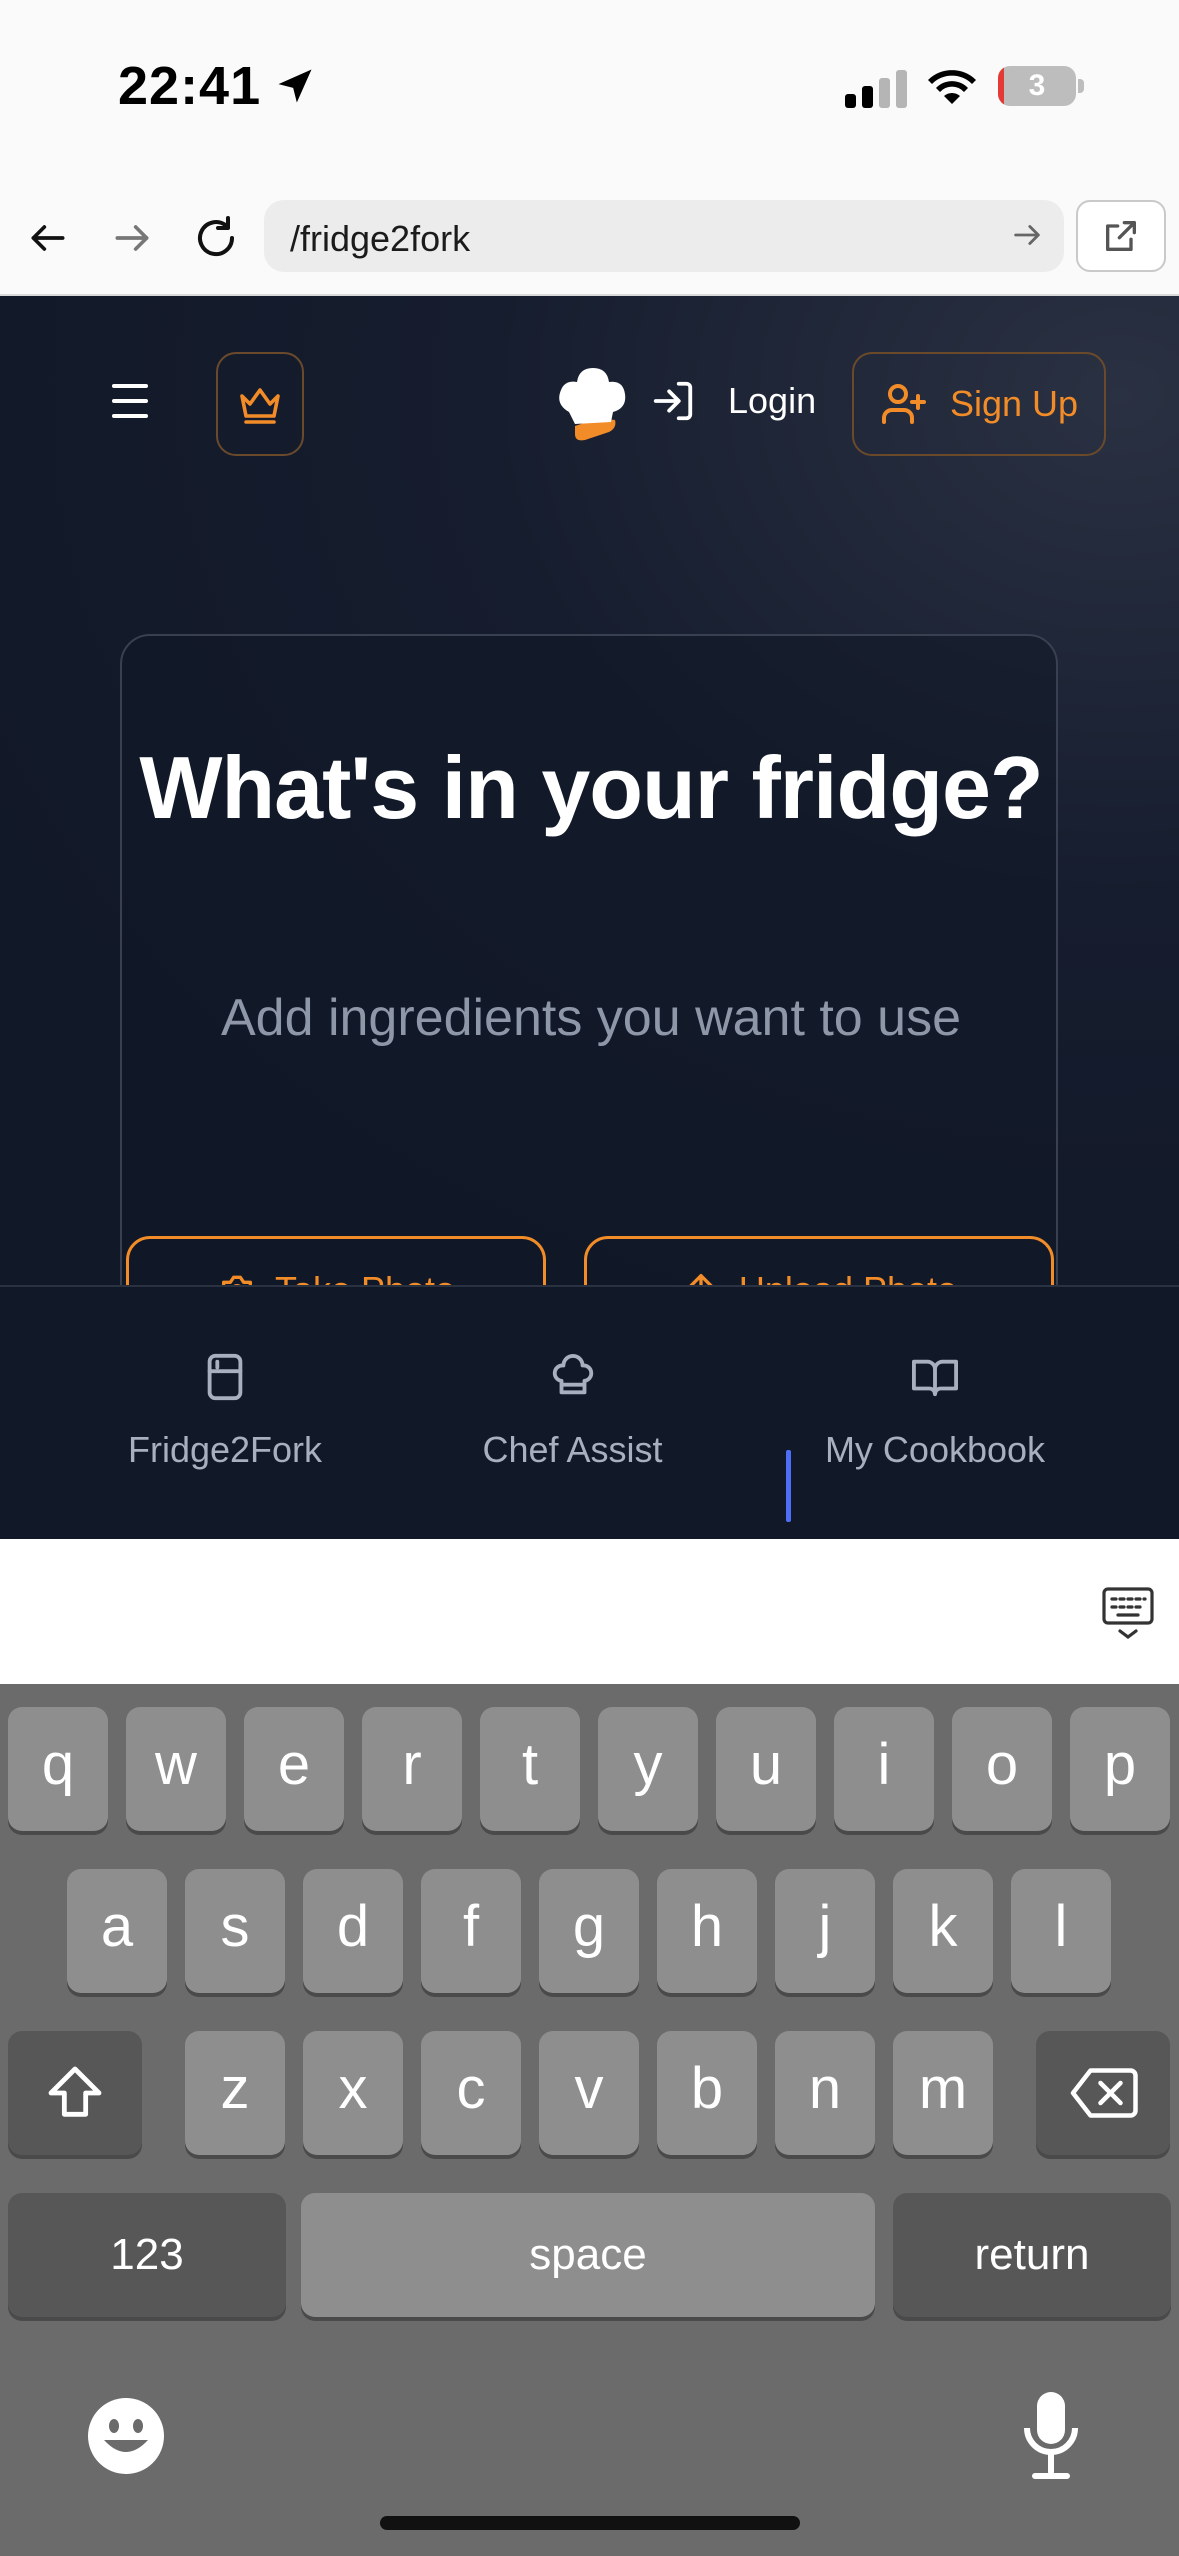  I want to click on take-photo-label: Take Photo, so click(365, 1277).